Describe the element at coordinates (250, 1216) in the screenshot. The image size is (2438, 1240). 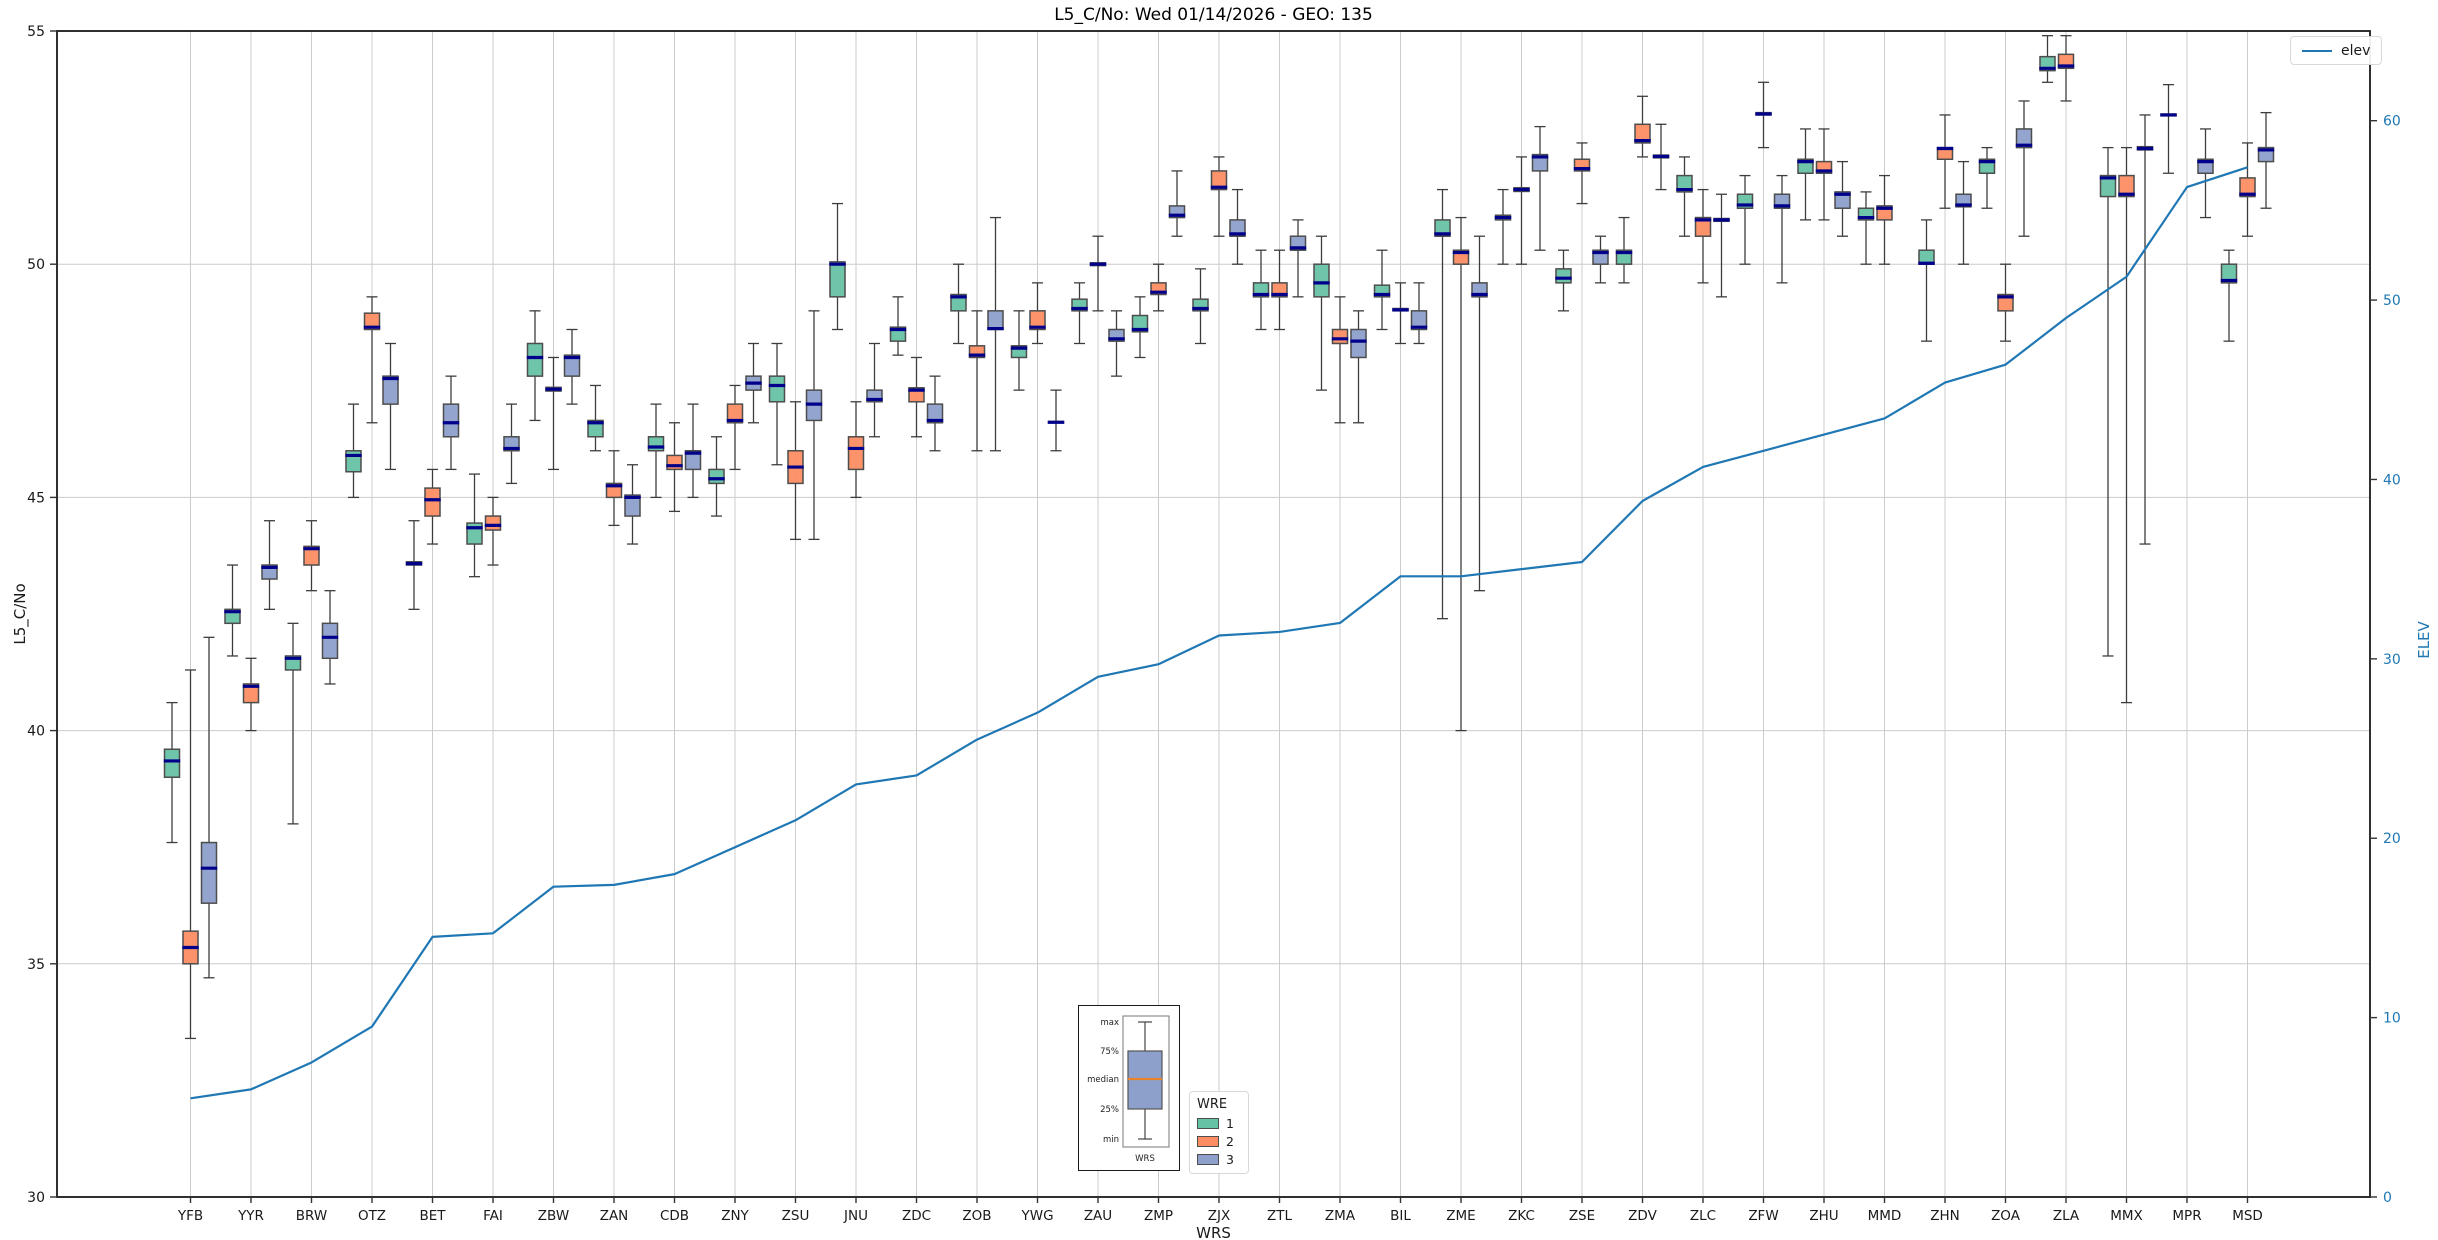
I see `x-tick-label: YYR` at that location.